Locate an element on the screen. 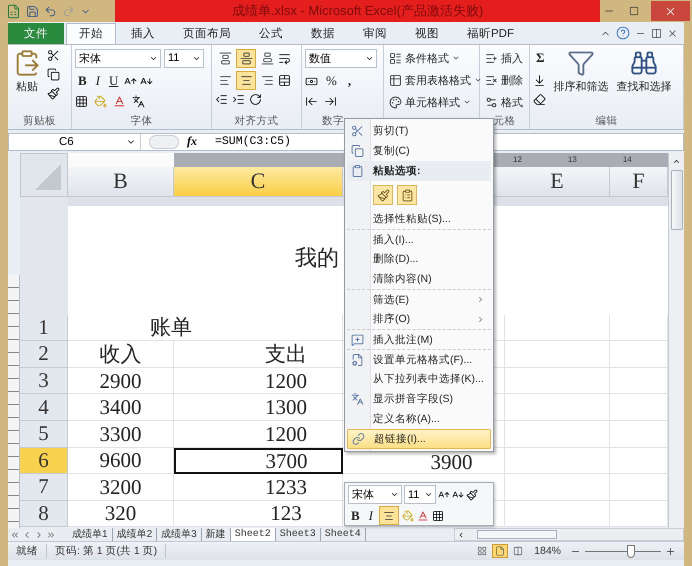 This screenshot has width=692, height=566. insert-function-button: fx is located at coordinates (198, 142).